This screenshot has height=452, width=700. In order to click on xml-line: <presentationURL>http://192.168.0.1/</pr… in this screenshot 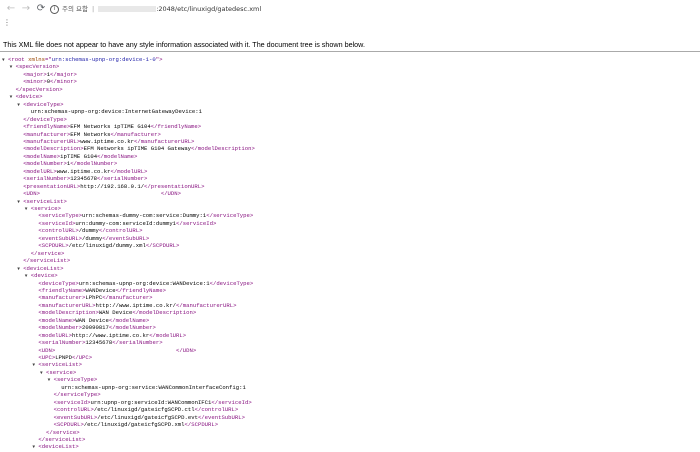, I will do `click(113, 186)`.